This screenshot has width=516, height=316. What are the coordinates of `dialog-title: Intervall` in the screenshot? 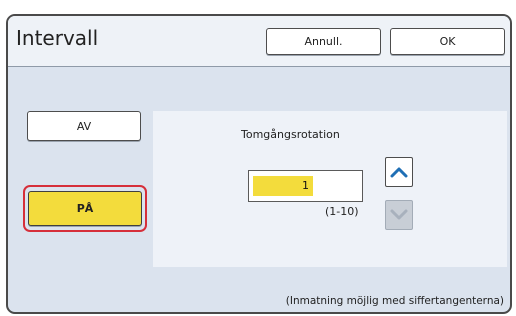 It's located at (57, 38).